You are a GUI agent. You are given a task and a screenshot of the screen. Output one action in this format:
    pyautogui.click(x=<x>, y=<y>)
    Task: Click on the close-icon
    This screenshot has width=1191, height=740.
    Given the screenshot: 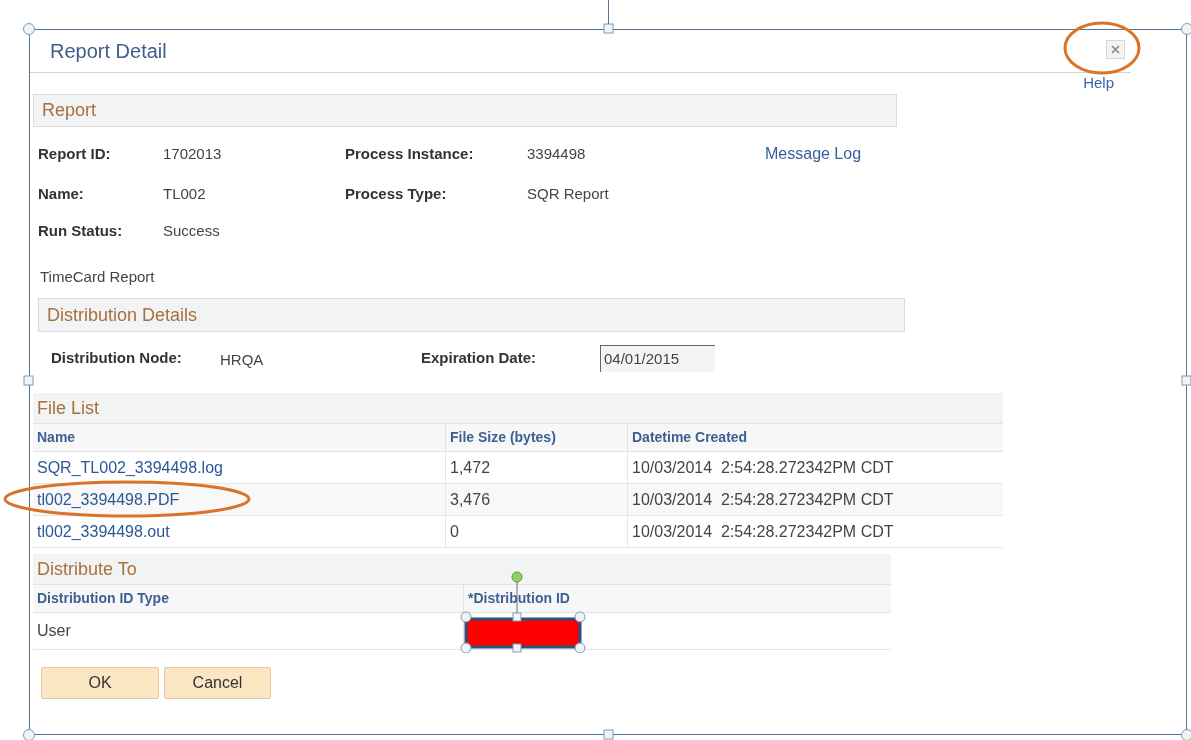 What is the action you would take?
    pyautogui.click(x=1115, y=49)
    